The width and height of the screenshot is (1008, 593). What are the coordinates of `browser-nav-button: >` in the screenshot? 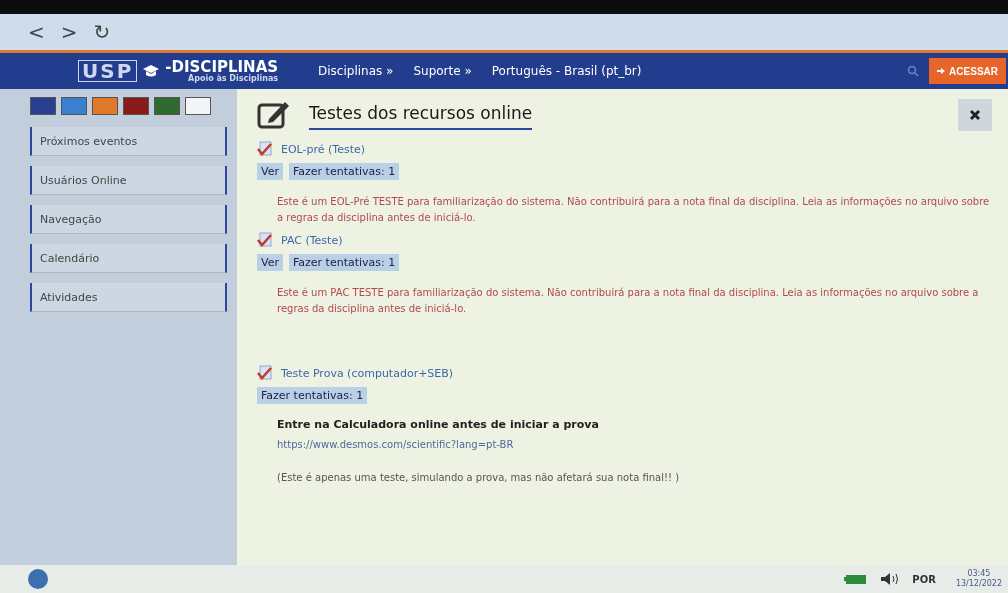 It's located at (69, 32).